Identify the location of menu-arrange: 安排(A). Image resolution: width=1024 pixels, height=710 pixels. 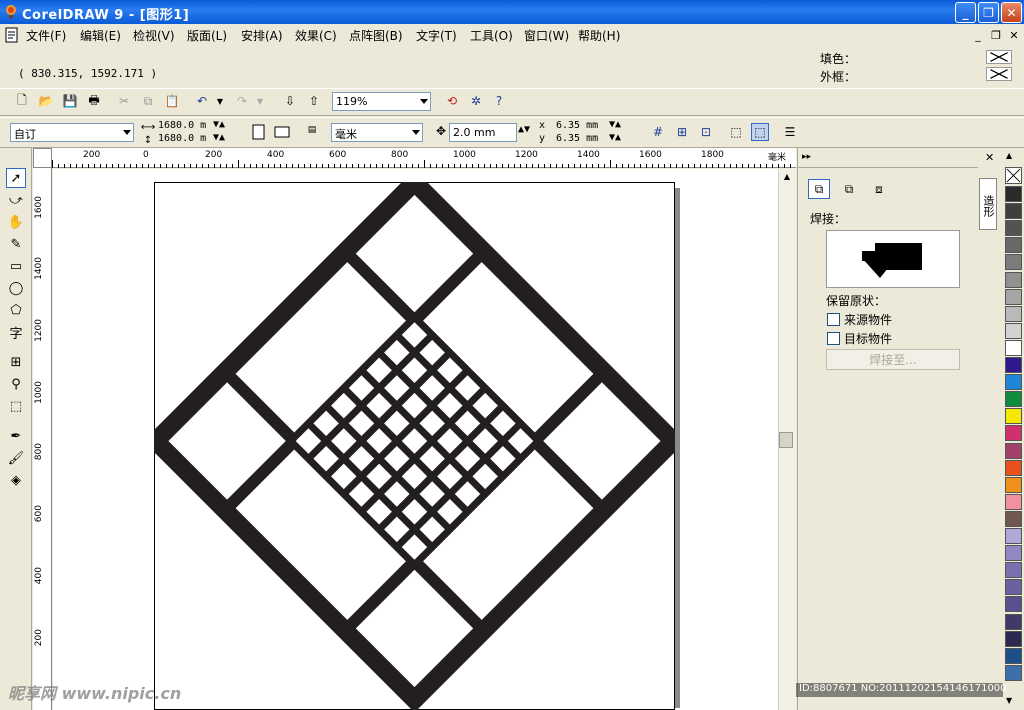
(262, 35).